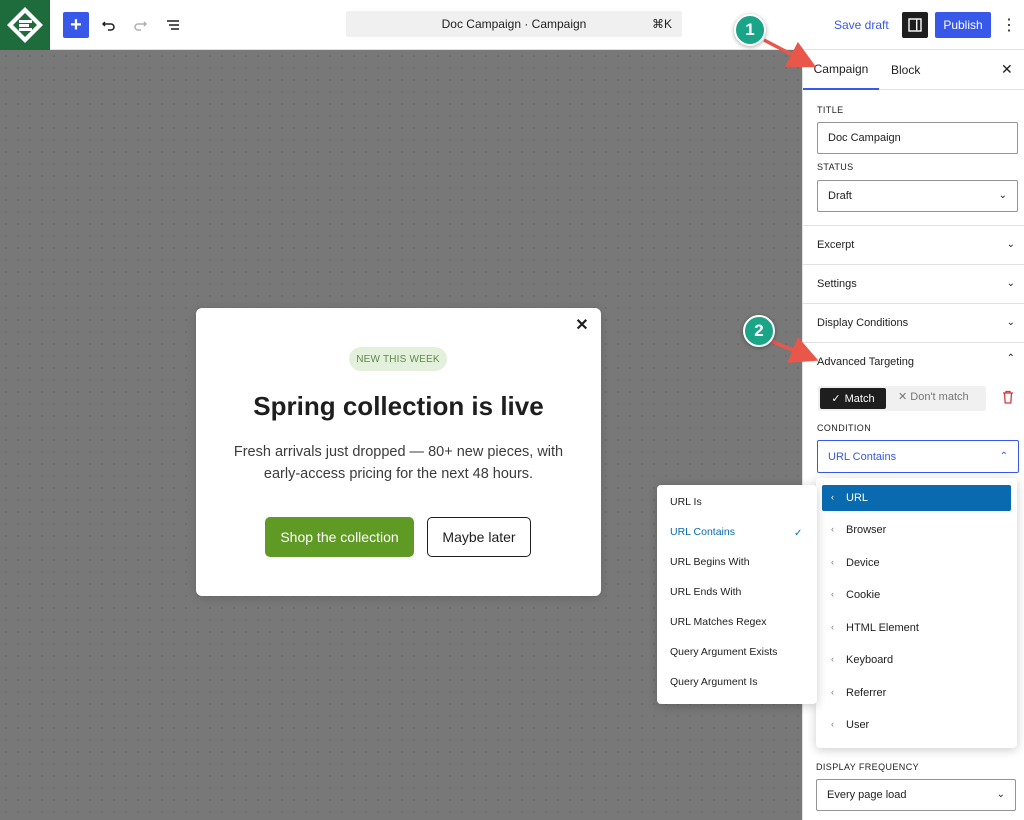 Image resolution: width=1024 pixels, height=820 pixels. Describe the element at coordinates (913, 322) in the screenshot. I see `section-display-conditions: Display Conditions ⌄` at that location.